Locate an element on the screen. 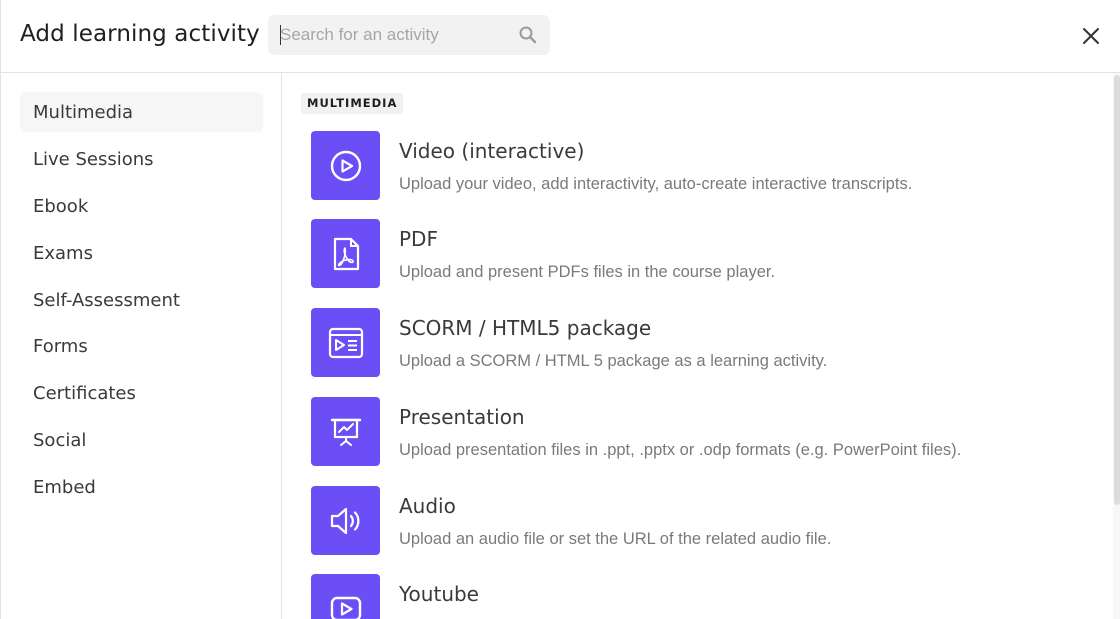 Image resolution: width=1120 pixels, height=619 pixels. sidebar-item-social: Social is located at coordinates (141, 440).